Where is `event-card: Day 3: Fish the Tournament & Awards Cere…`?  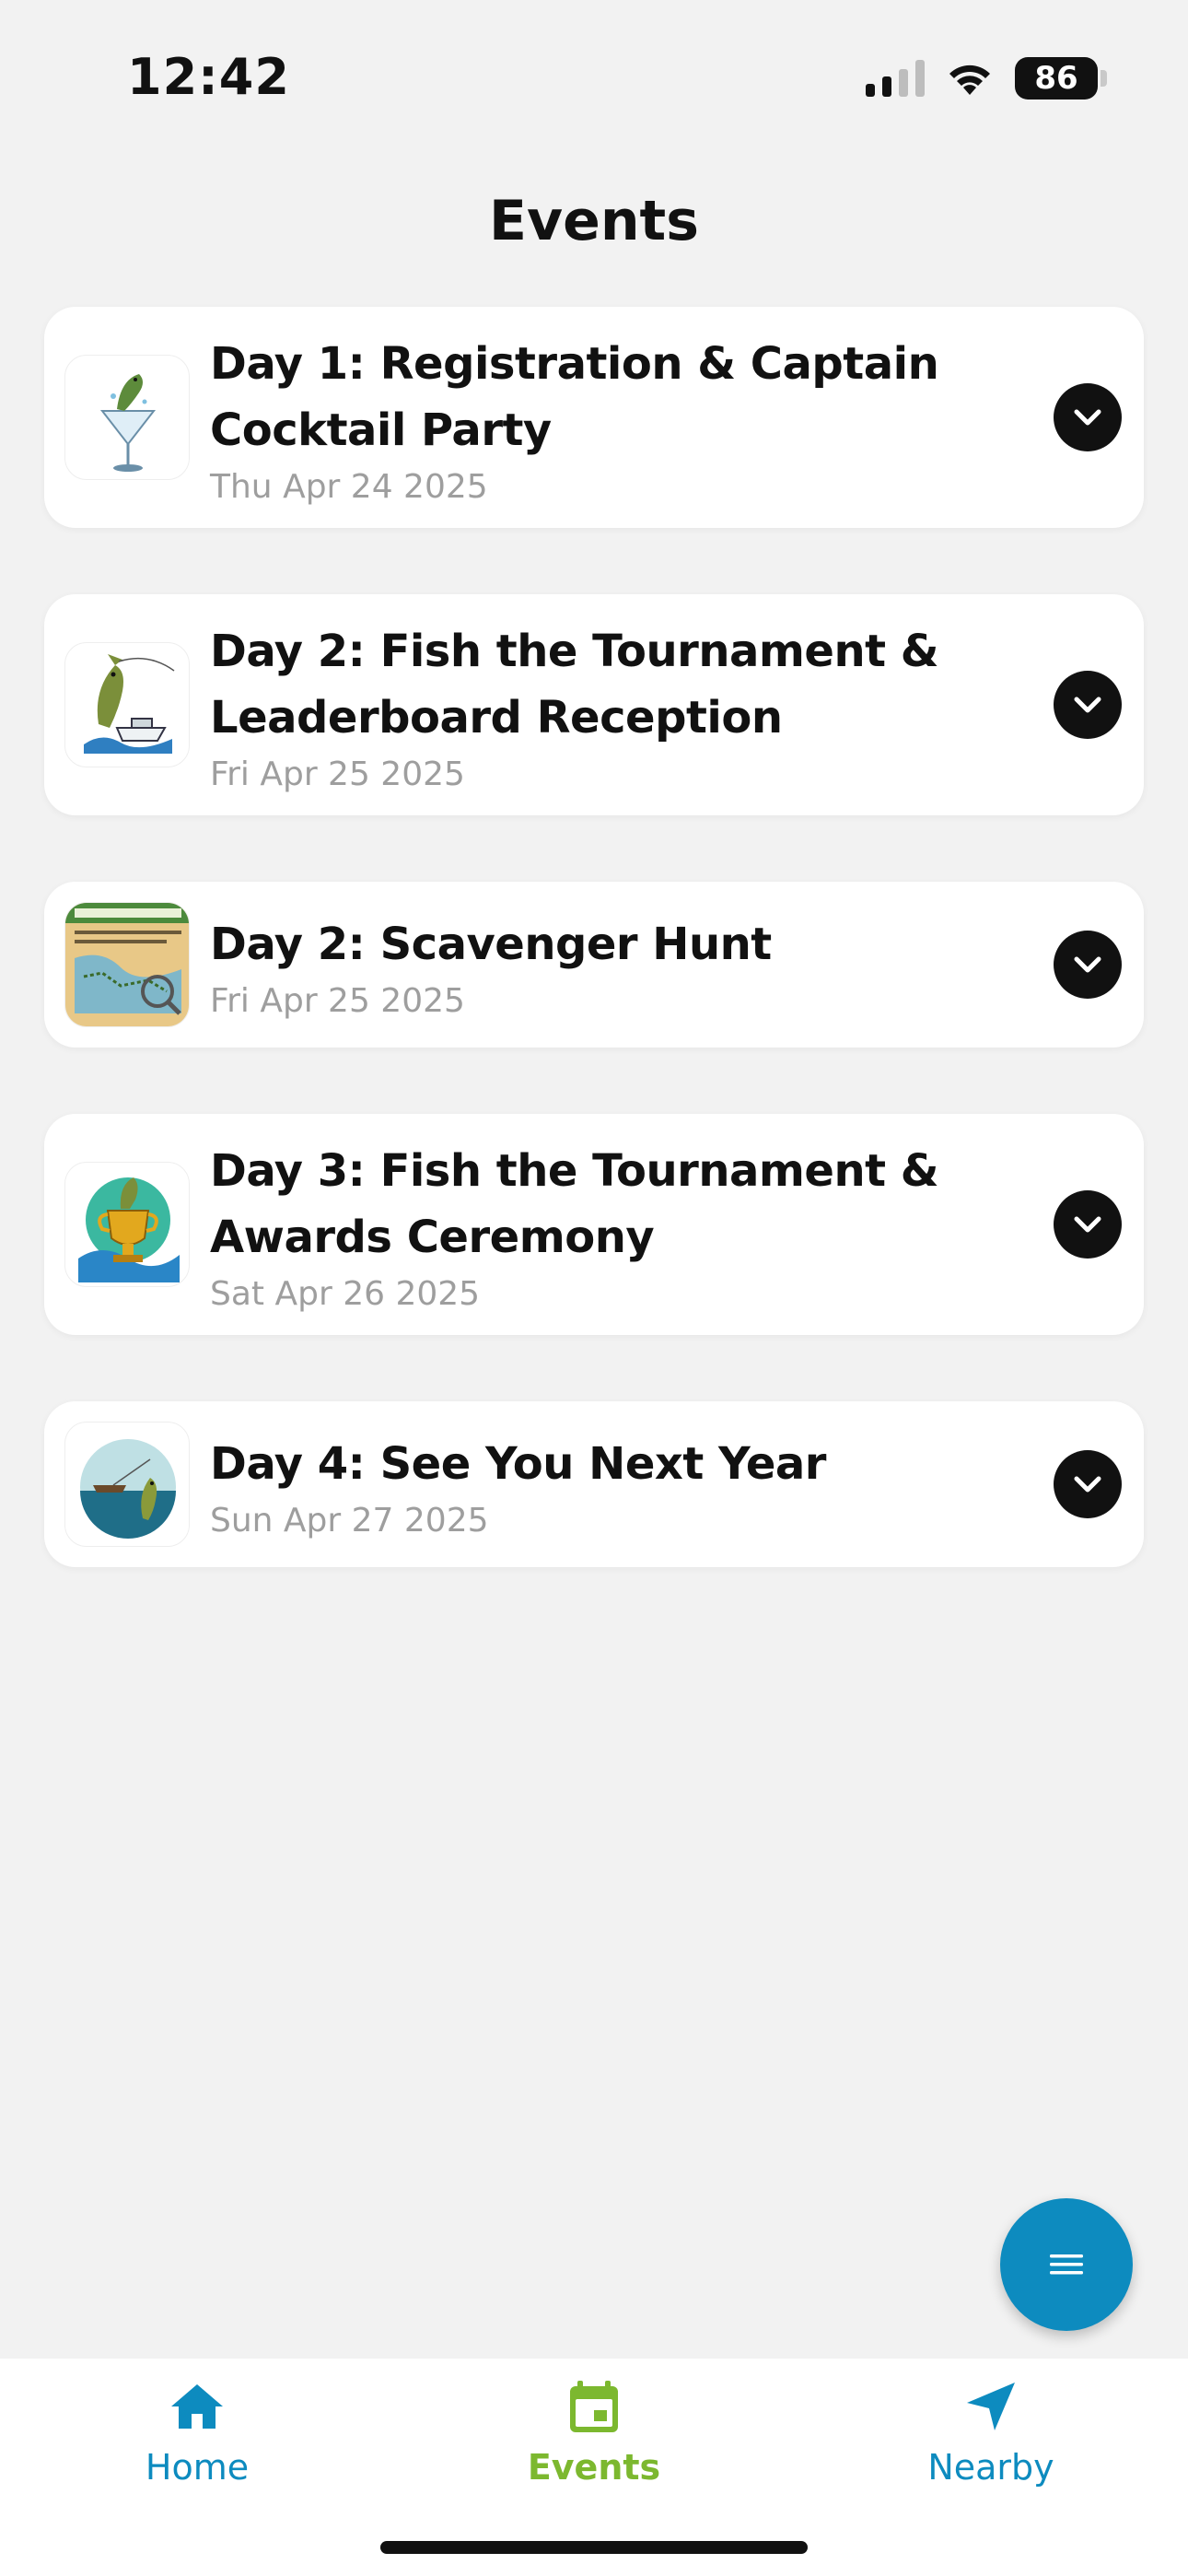
event-card: Day 3: Fish the Tournament & Awards Cere… is located at coordinates (594, 1224).